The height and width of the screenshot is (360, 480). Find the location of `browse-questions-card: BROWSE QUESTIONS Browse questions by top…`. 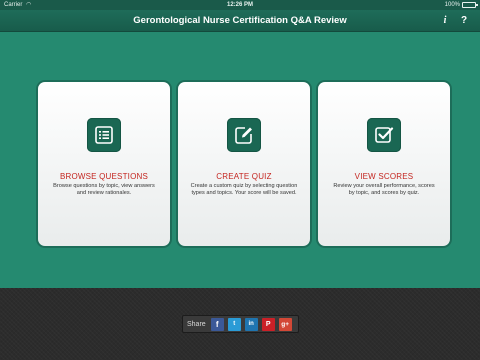

browse-questions-card: BROWSE QUESTIONS Browse questions by top… is located at coordinates (104, 164).